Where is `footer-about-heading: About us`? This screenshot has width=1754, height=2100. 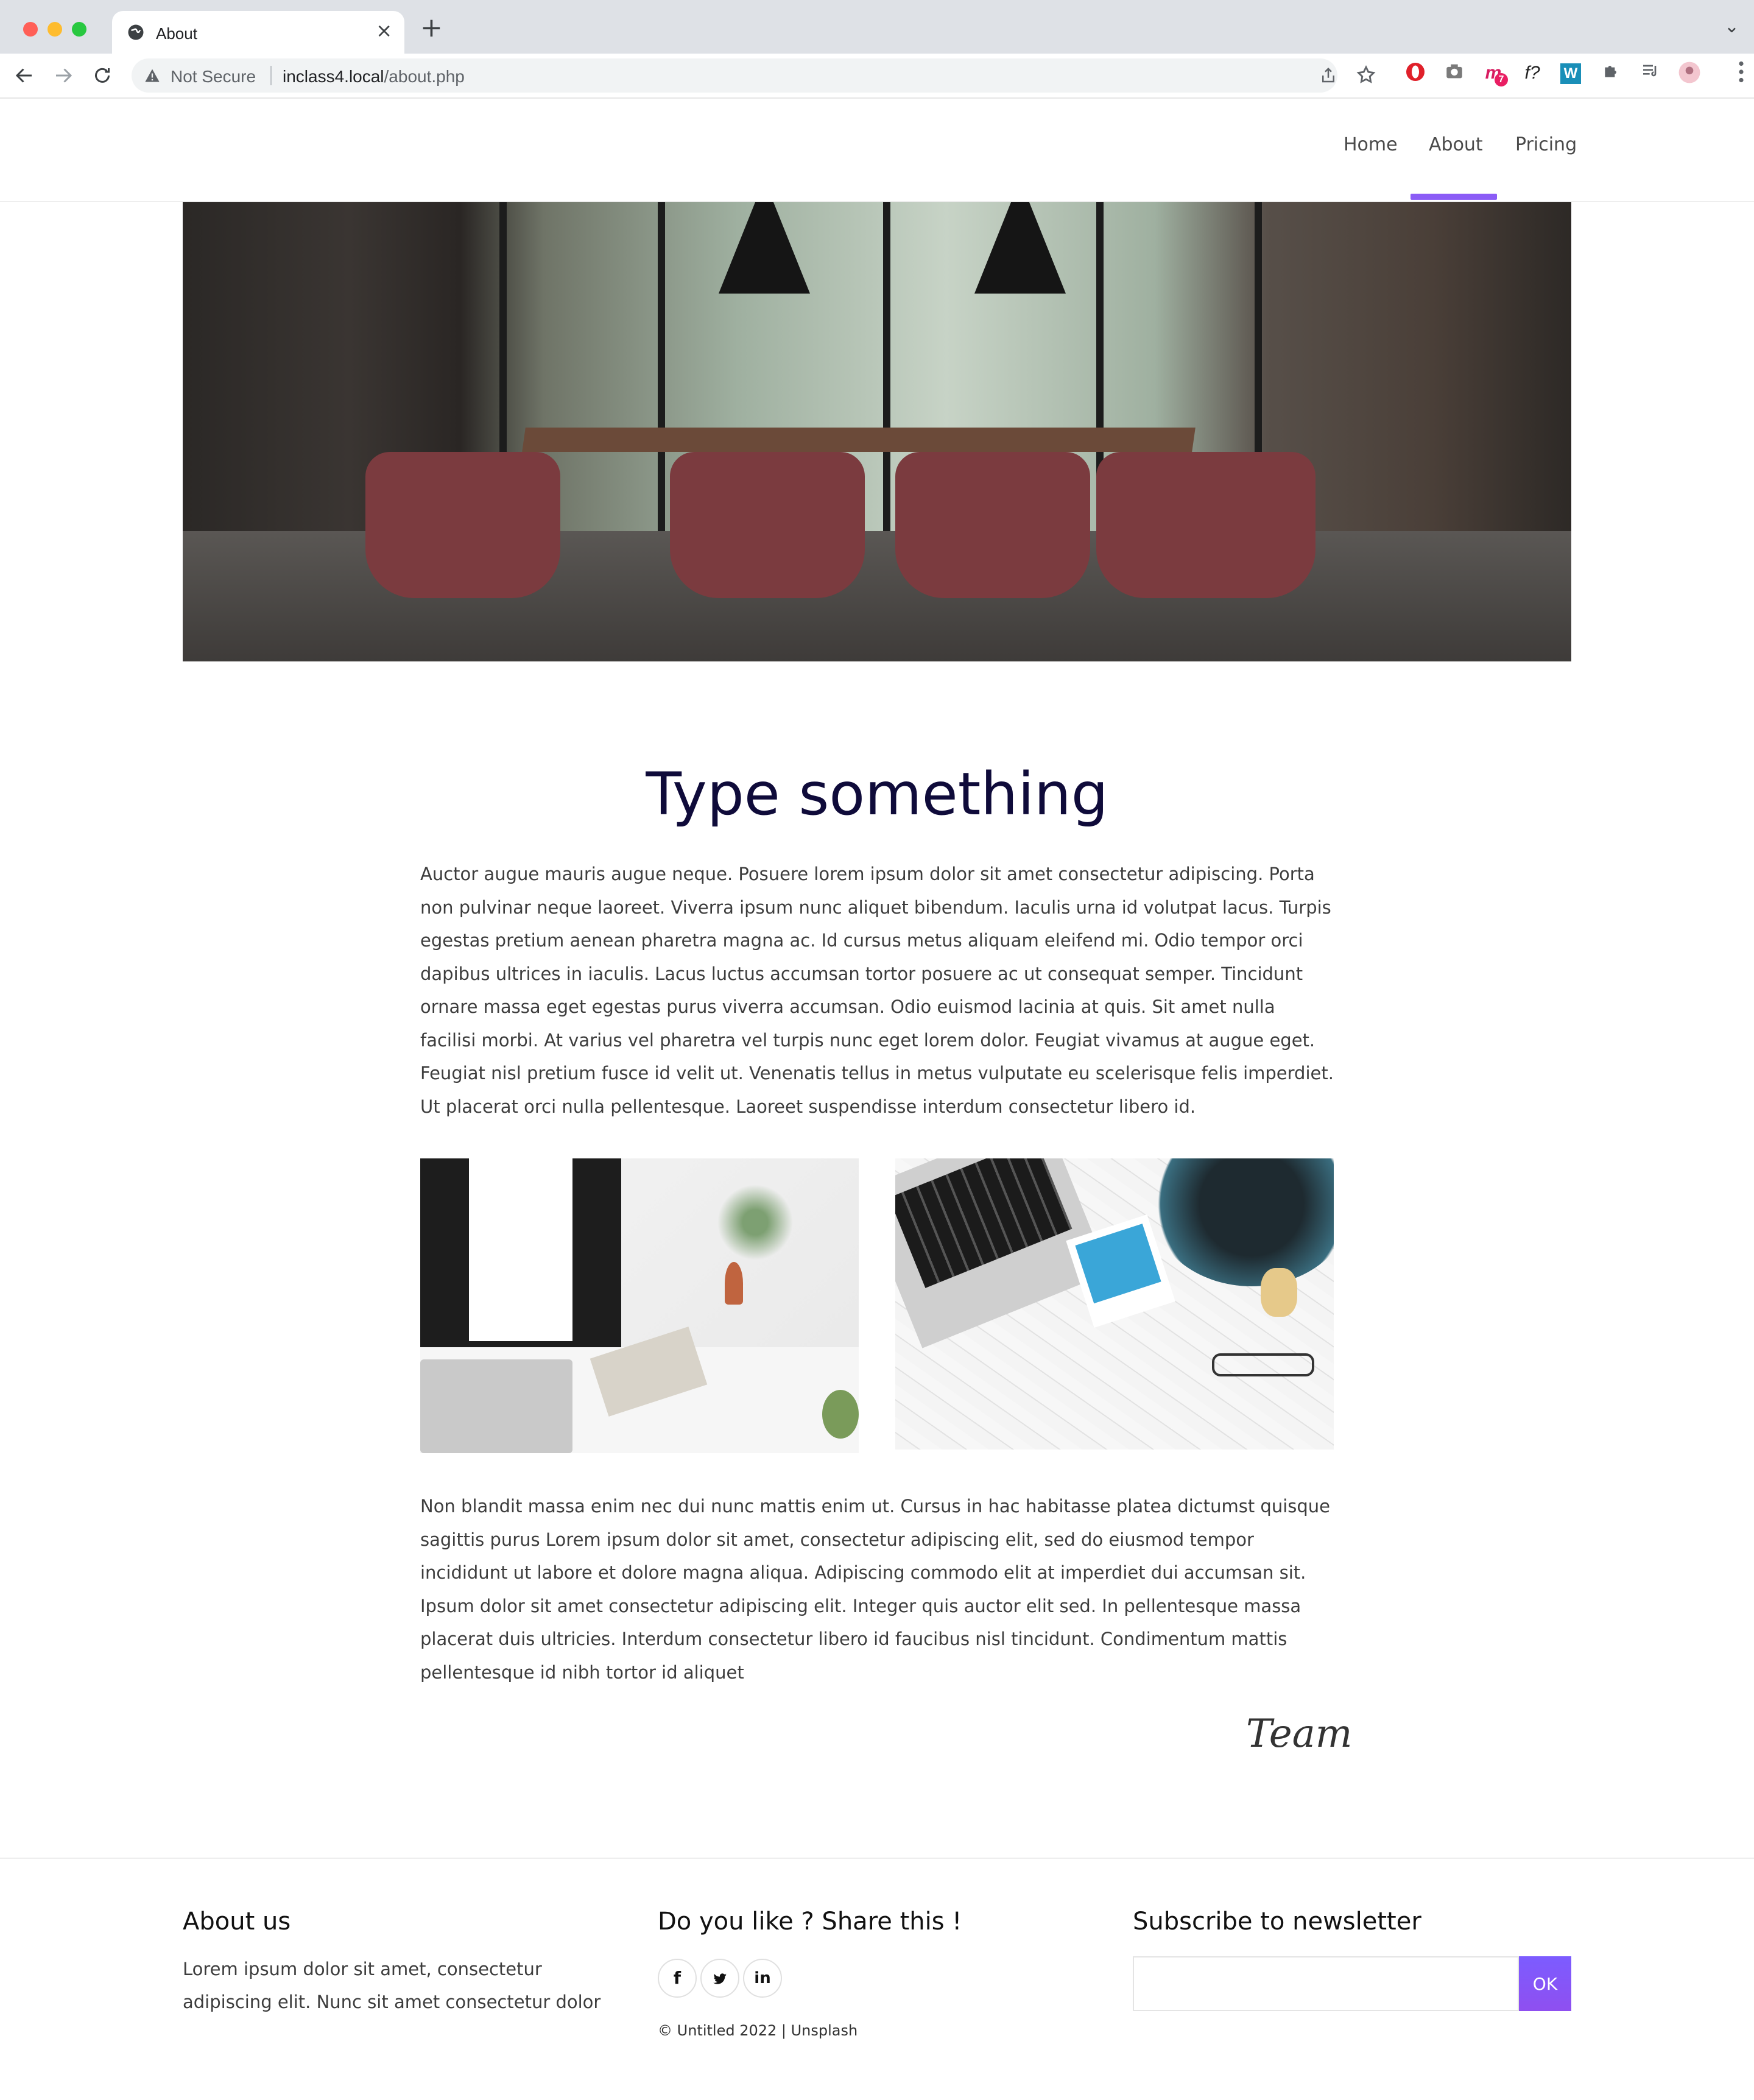
footer-about-heading: About us is located at coordinates (237, 1922).